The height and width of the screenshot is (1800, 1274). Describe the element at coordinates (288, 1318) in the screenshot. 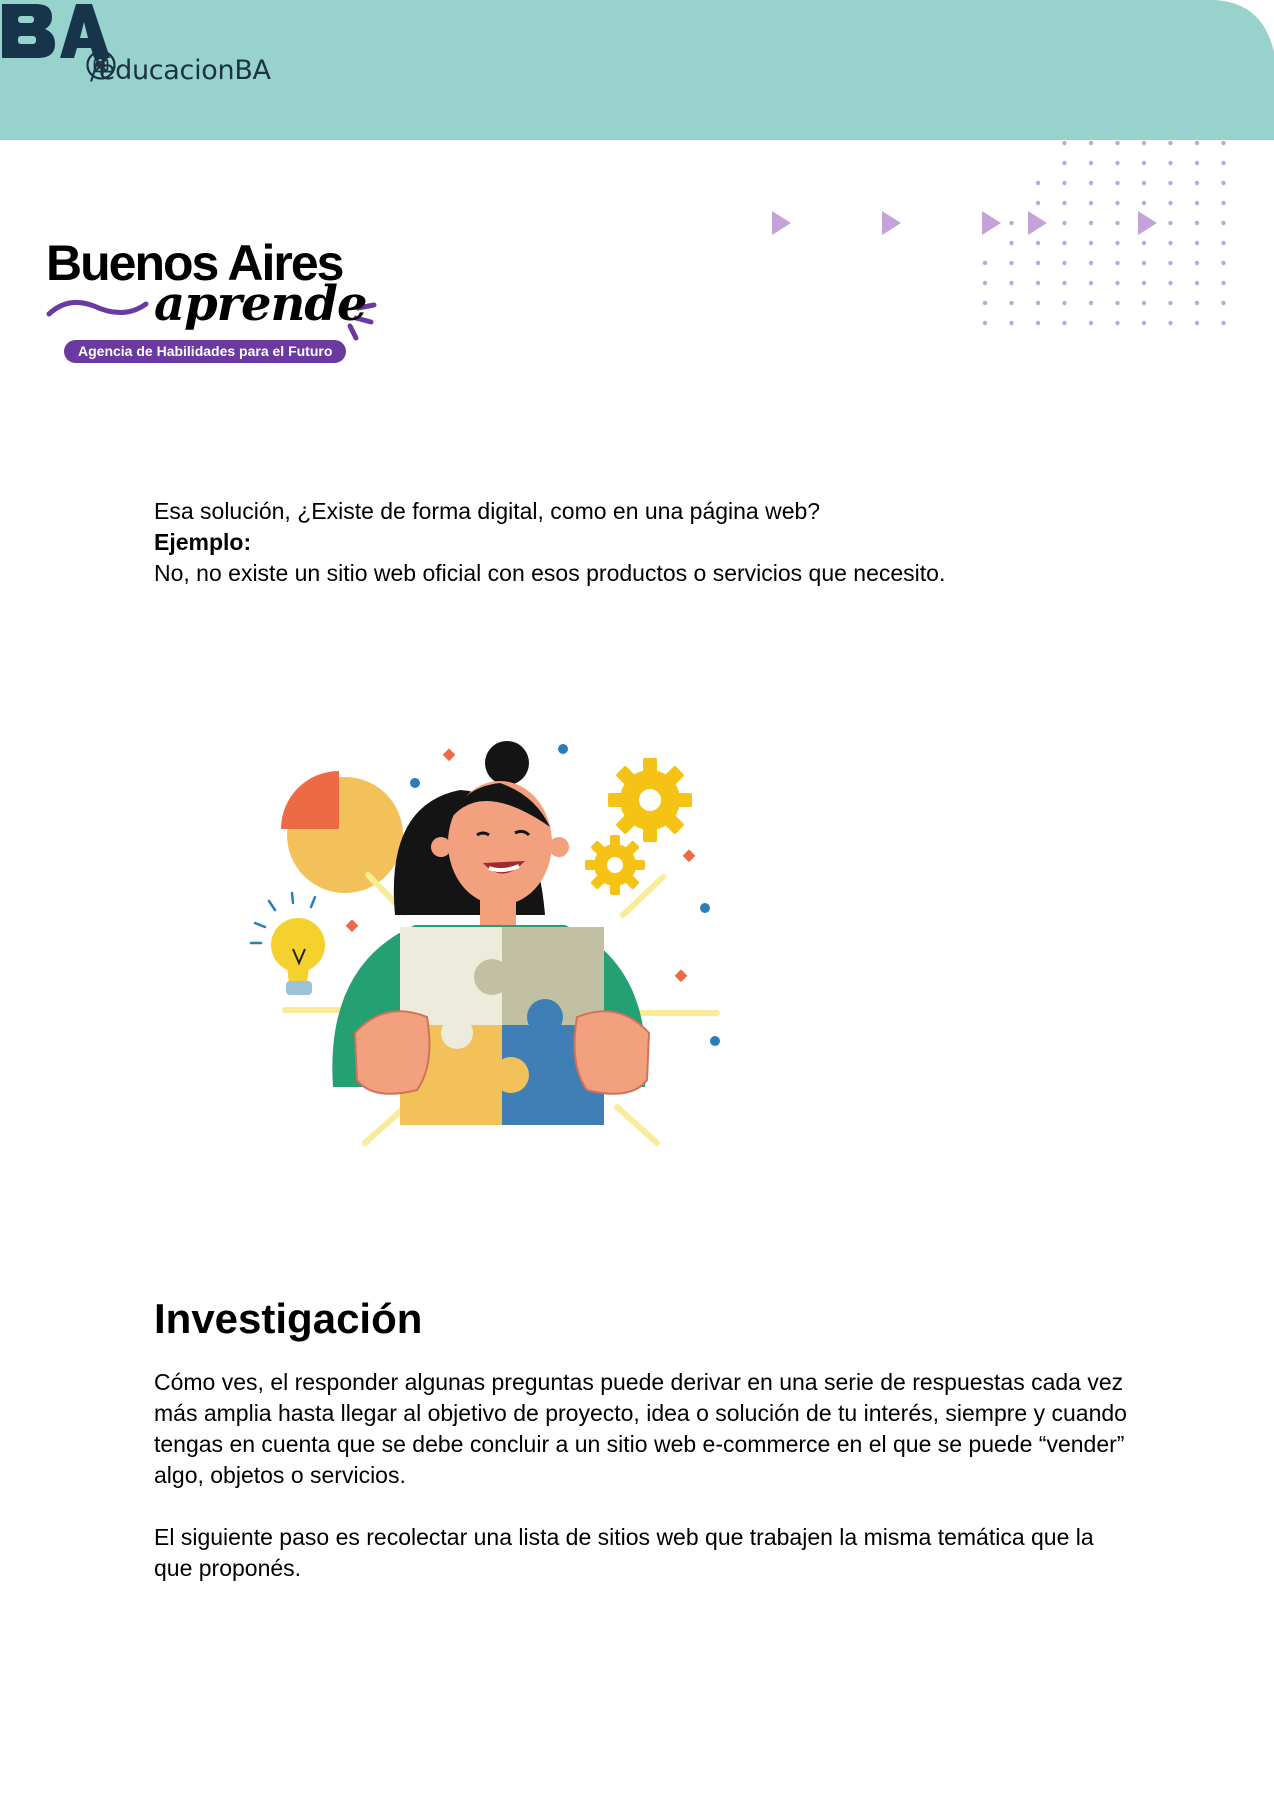

I see `section-heading: Investigación` at that location.